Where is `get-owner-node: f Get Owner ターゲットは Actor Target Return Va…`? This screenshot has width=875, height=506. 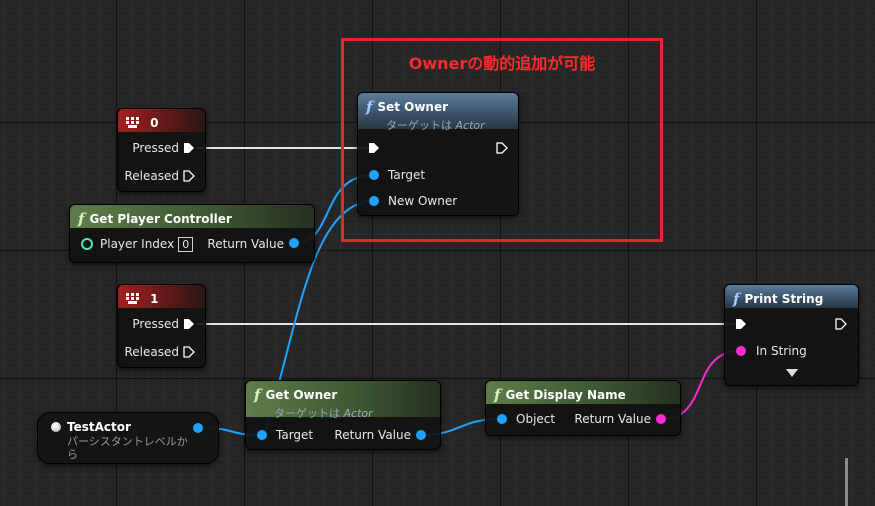
get-owner-node: f Get Owner ターゲットは Actor Target Return Va… is located at coordinates (343, 415).